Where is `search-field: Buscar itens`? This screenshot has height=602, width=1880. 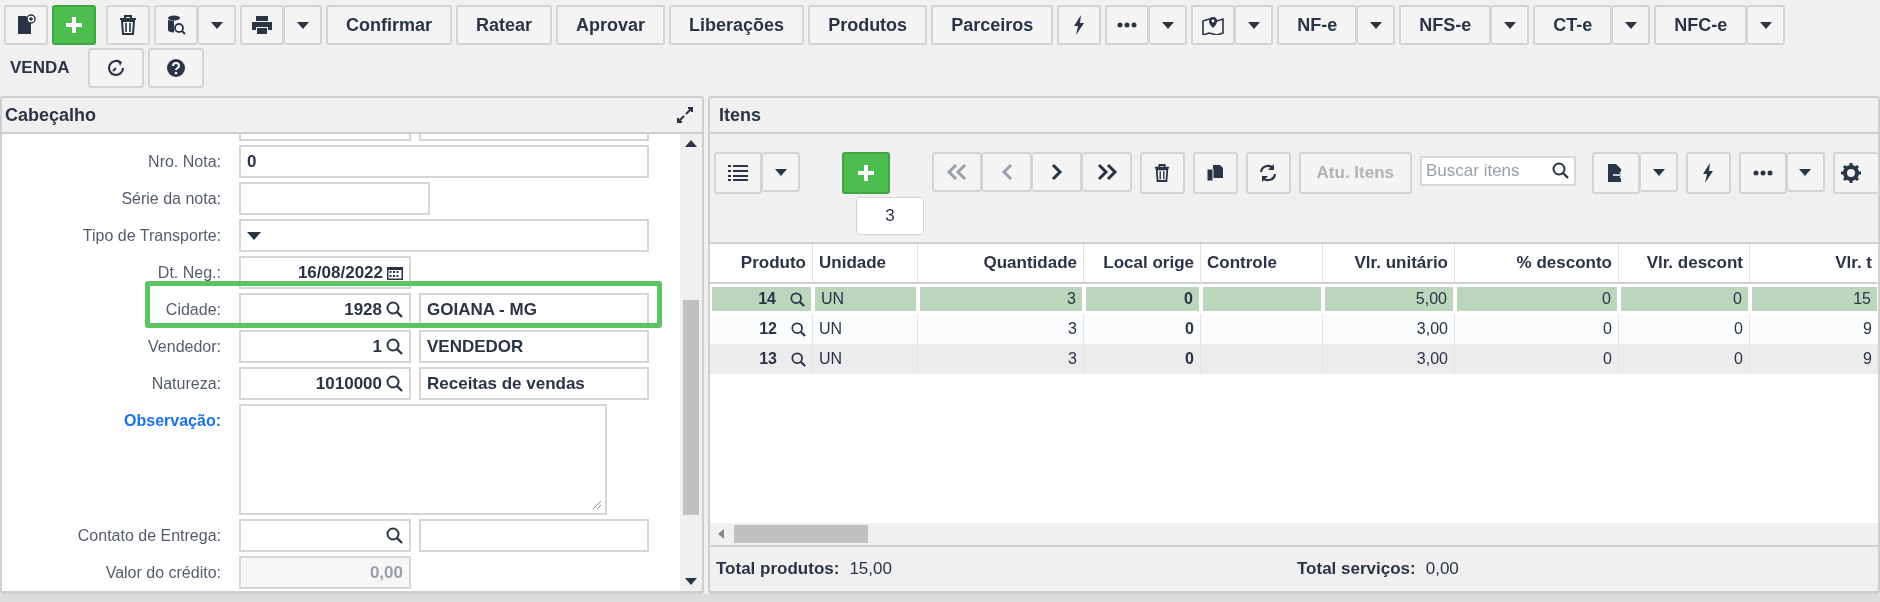 search-field: Buscar itens is located at coordinates (1498, 171).